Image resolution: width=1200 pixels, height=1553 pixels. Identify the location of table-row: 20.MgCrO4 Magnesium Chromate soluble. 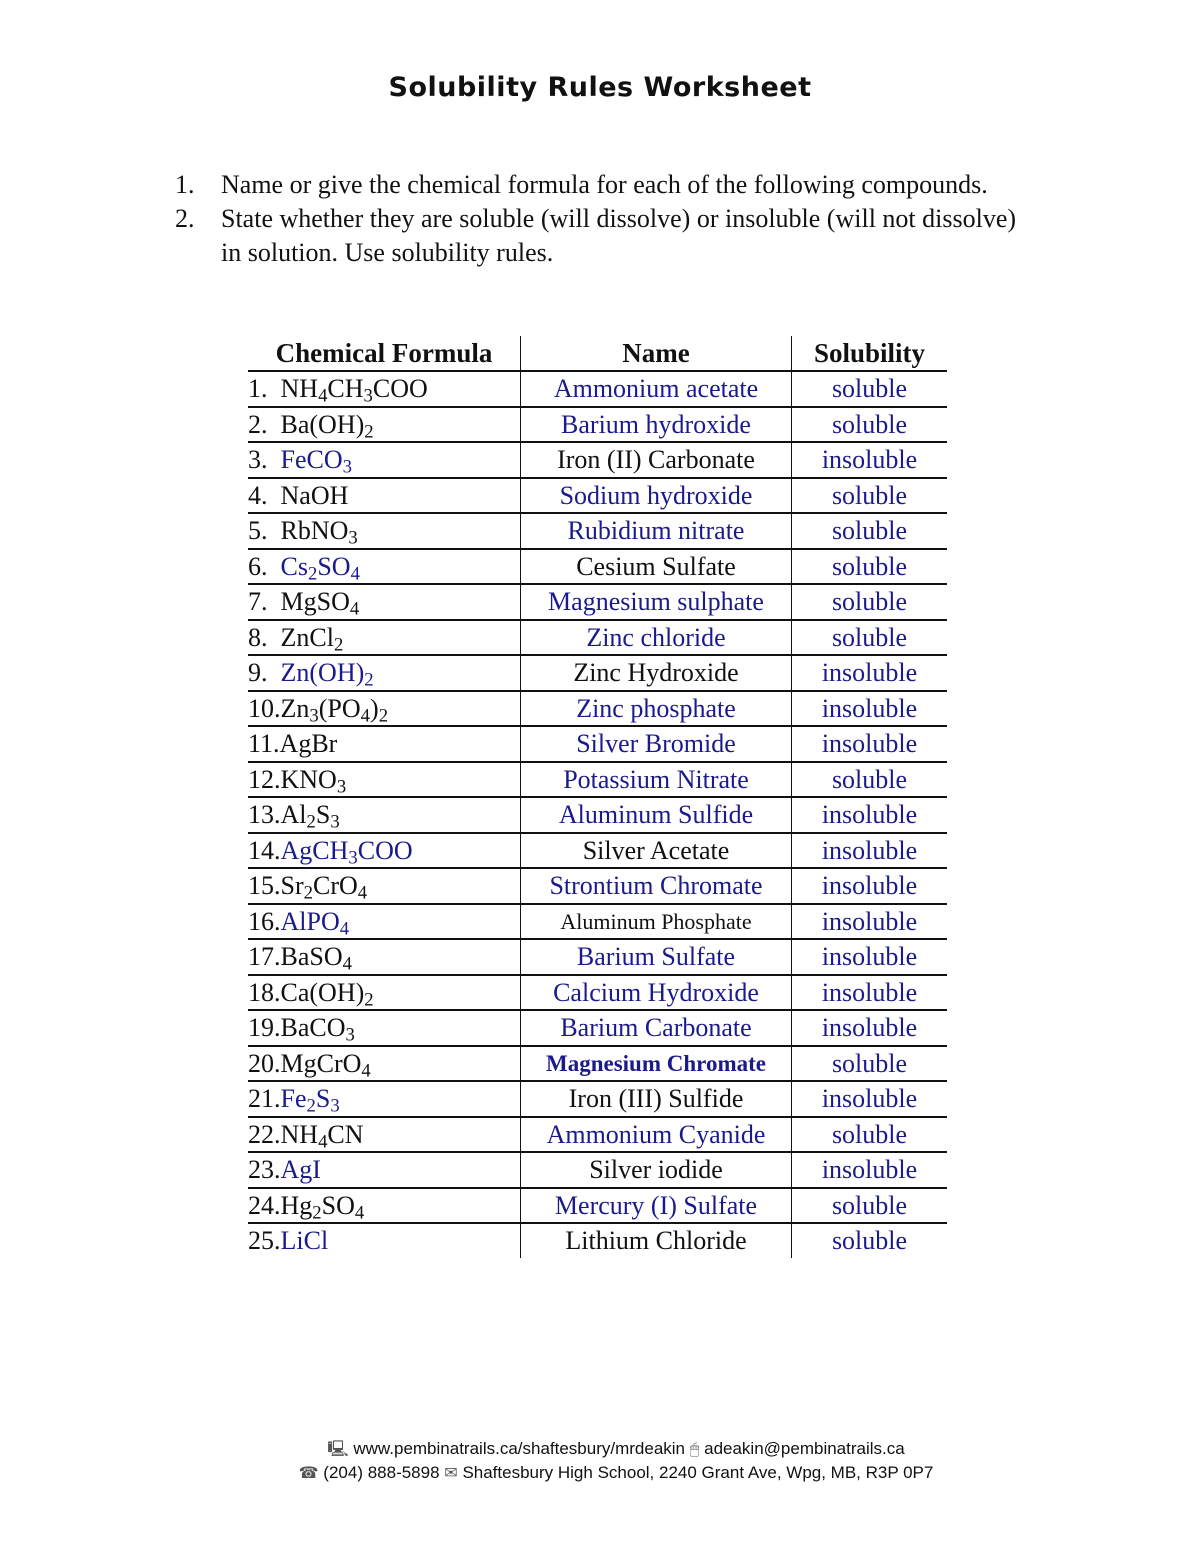
(597, 1063).